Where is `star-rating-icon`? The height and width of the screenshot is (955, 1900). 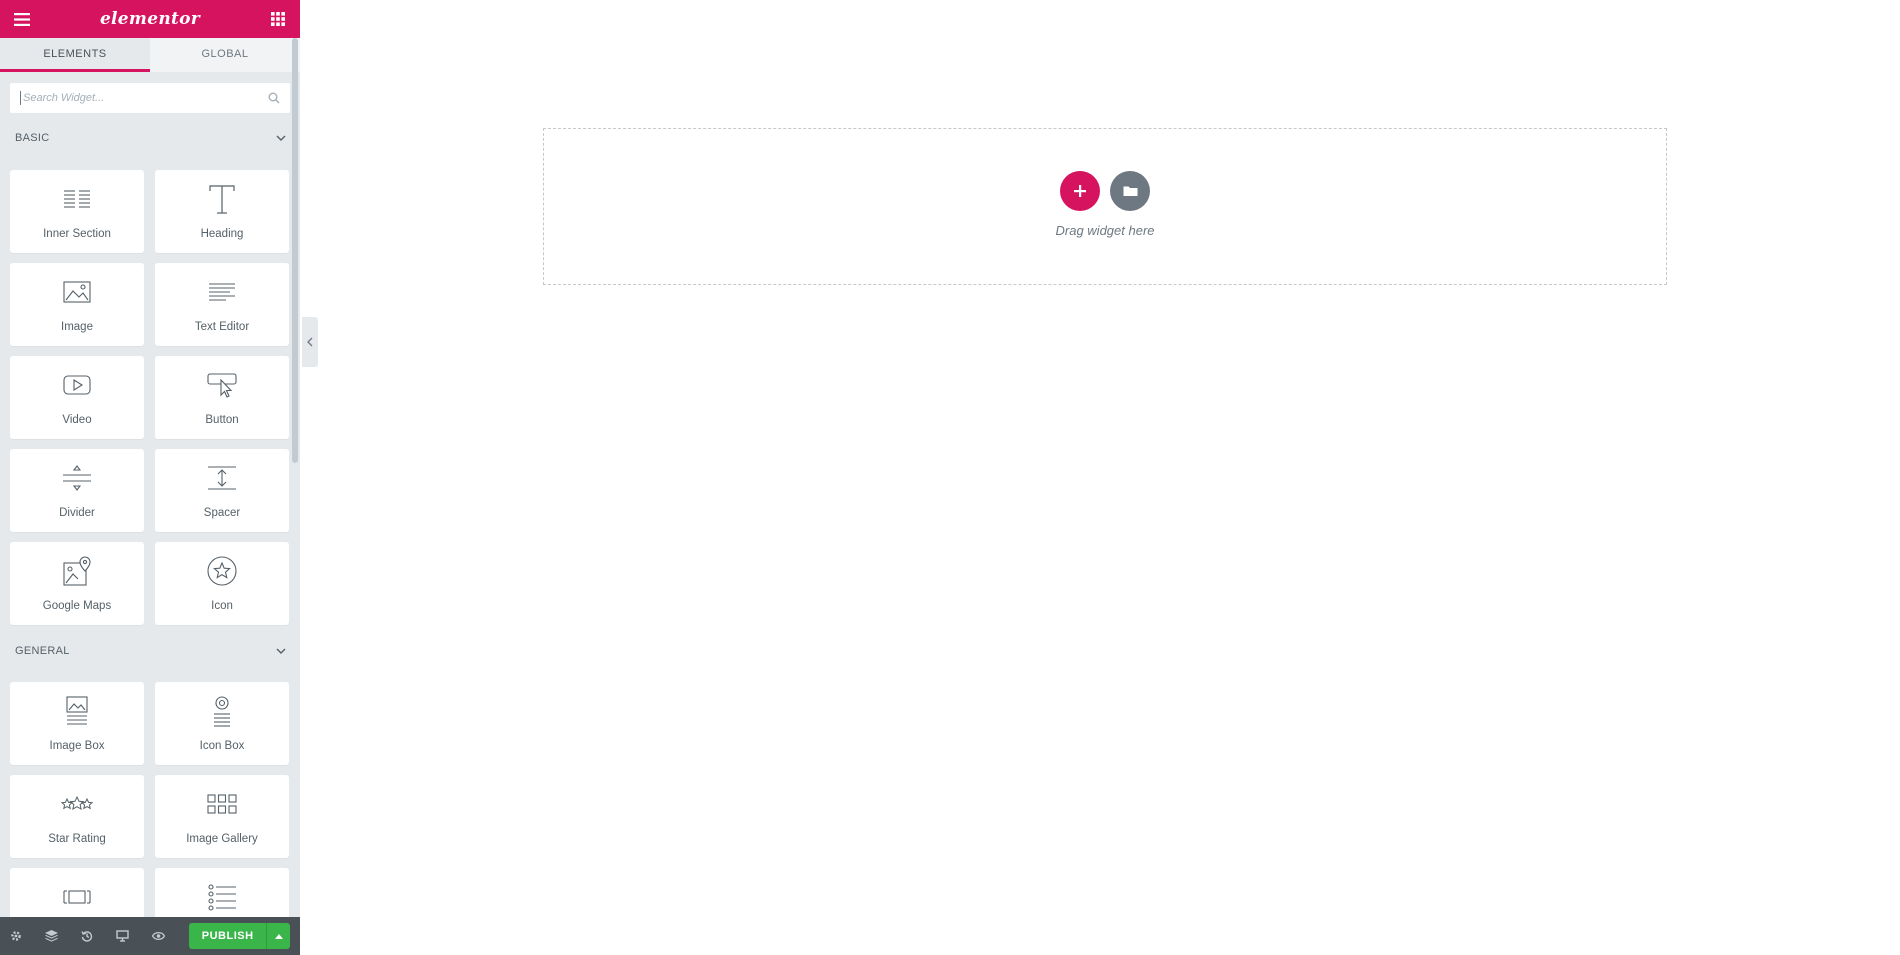 star-rating-icon is located at coordinates (77, 806).